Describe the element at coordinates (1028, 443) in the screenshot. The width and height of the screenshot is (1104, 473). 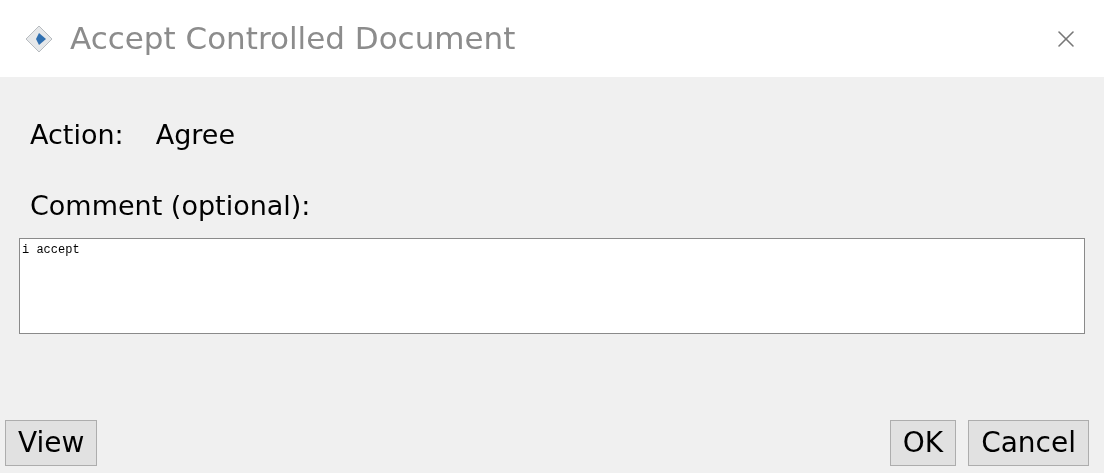
I see `cancel-button: Cancel` at that location.